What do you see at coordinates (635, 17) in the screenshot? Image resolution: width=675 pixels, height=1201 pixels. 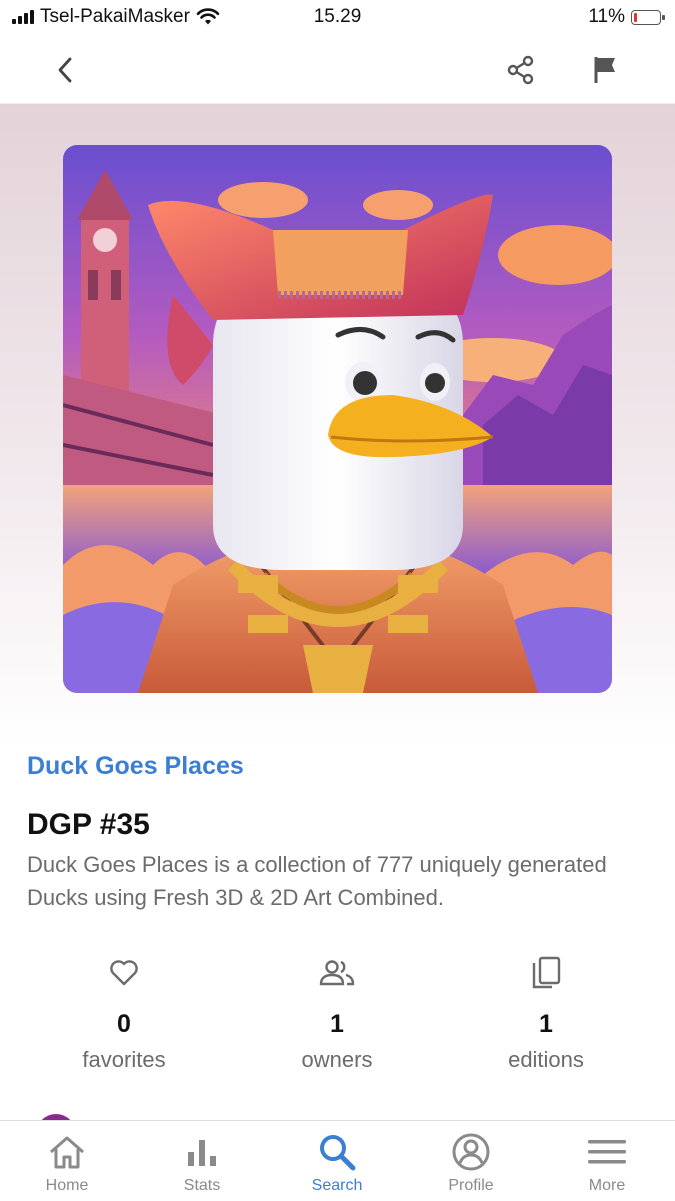 I see `battery-level` at bounding box center [635, 17].